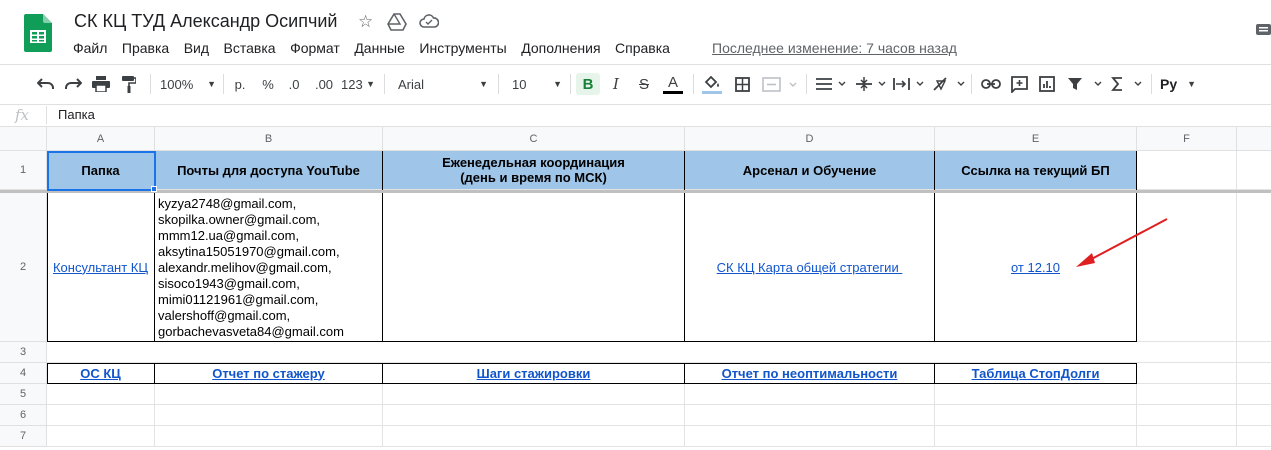  I want to click on cell-g3, so click(1254, 352).